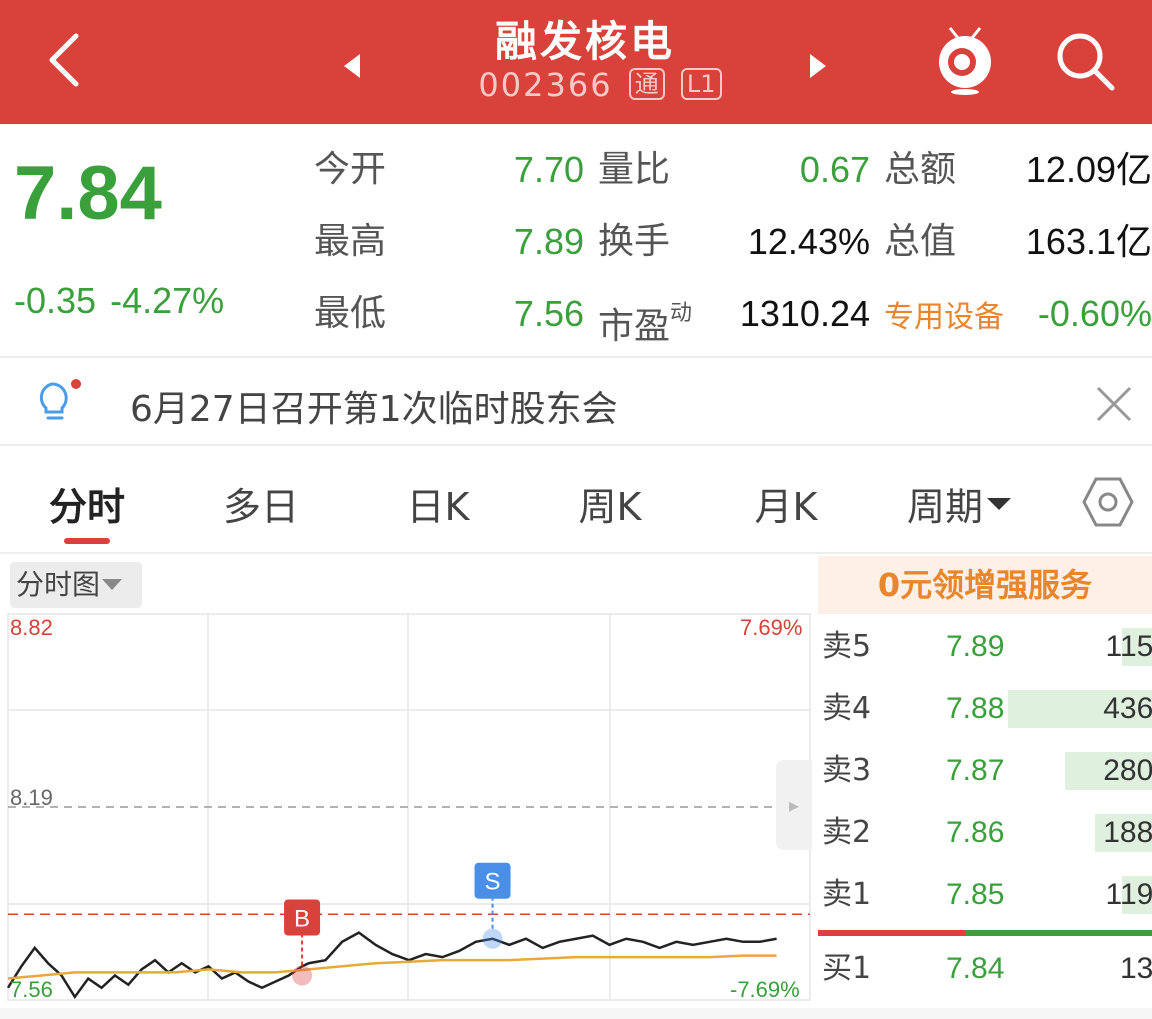 This screenshot has width=1152, height=1019. What do you see at coordinates (1128, 894) in the screenshot?
I see `ask-volume: 1190` at bounding box center [1128, 894].